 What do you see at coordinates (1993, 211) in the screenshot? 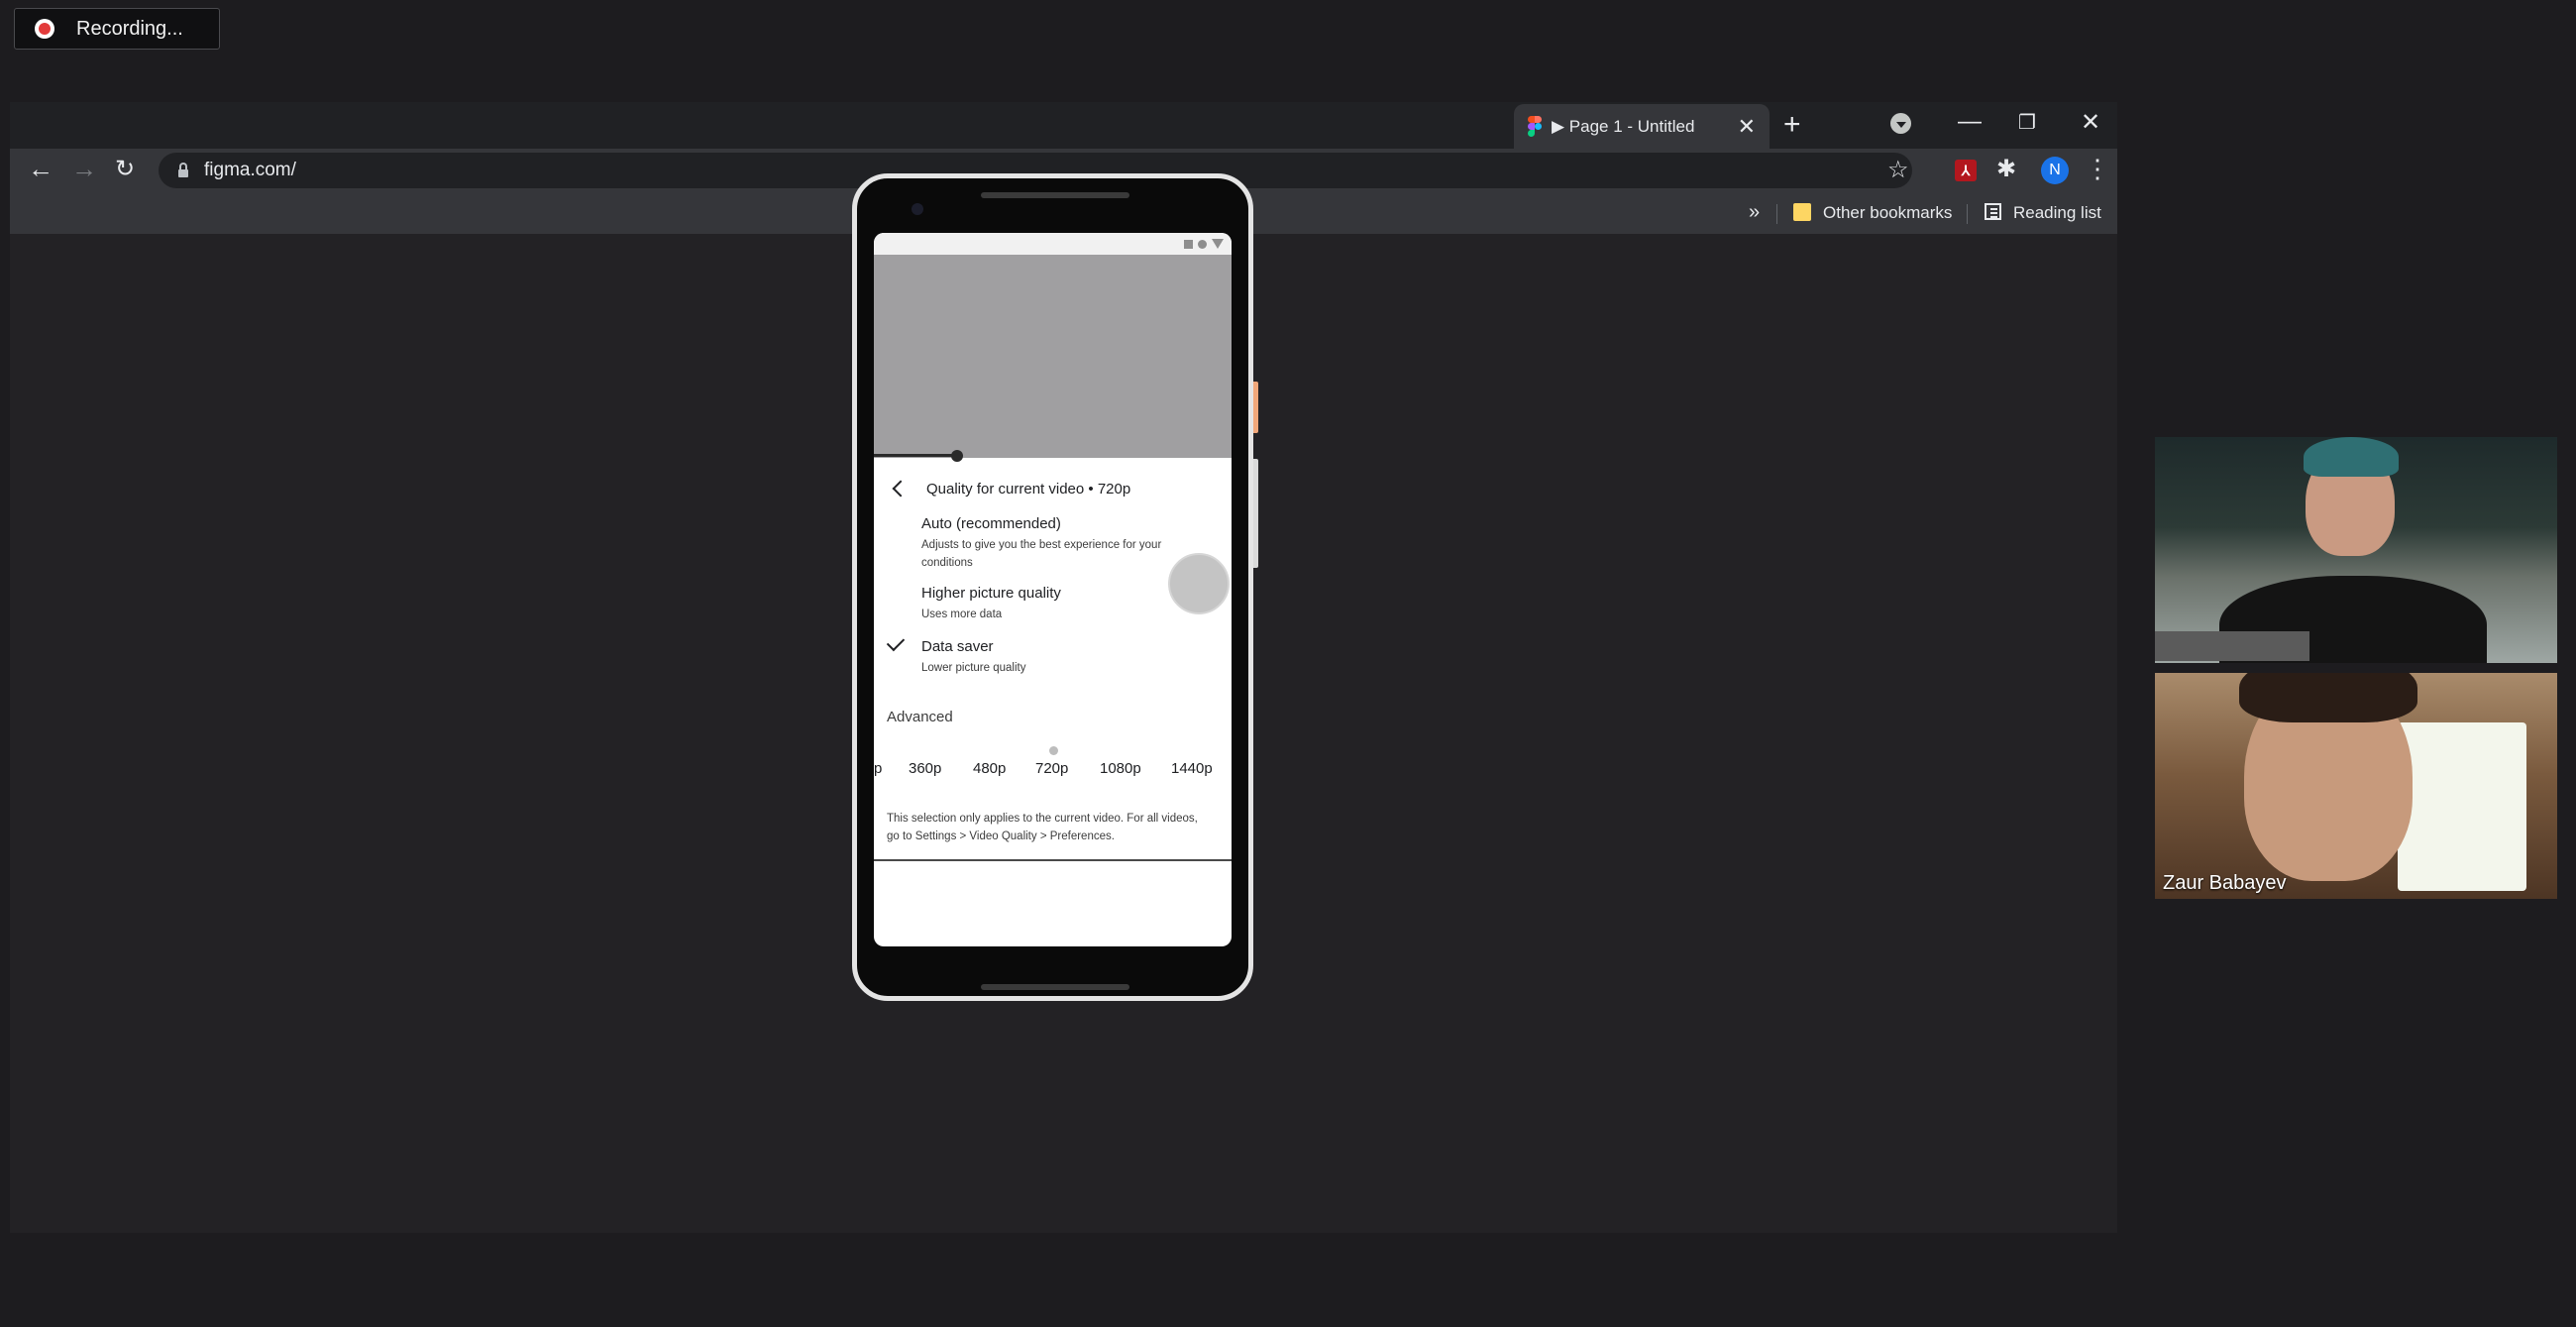
I see `reading-list-icon` at bounding box center [1993, 211].